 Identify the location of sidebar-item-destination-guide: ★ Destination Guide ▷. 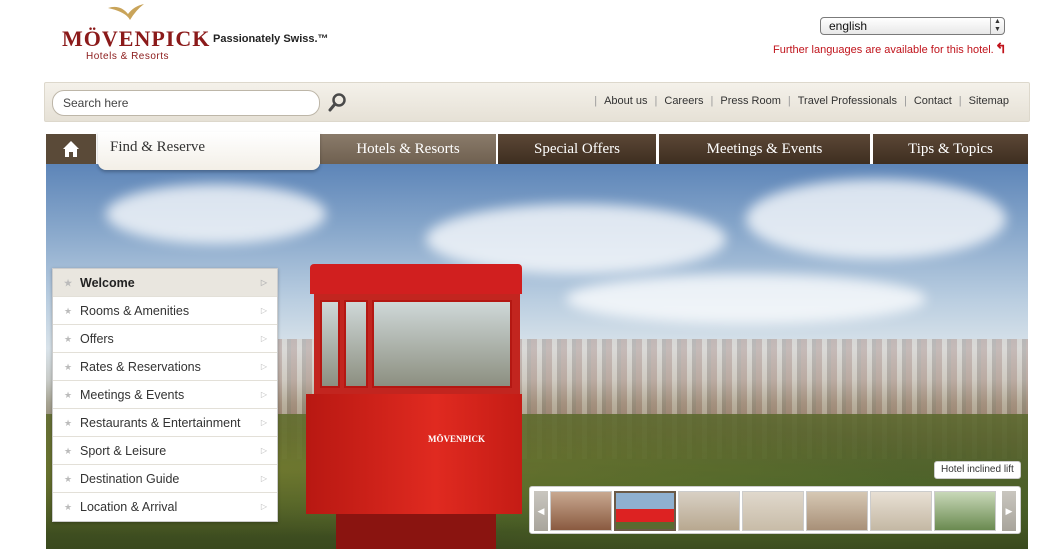
(165, 479).